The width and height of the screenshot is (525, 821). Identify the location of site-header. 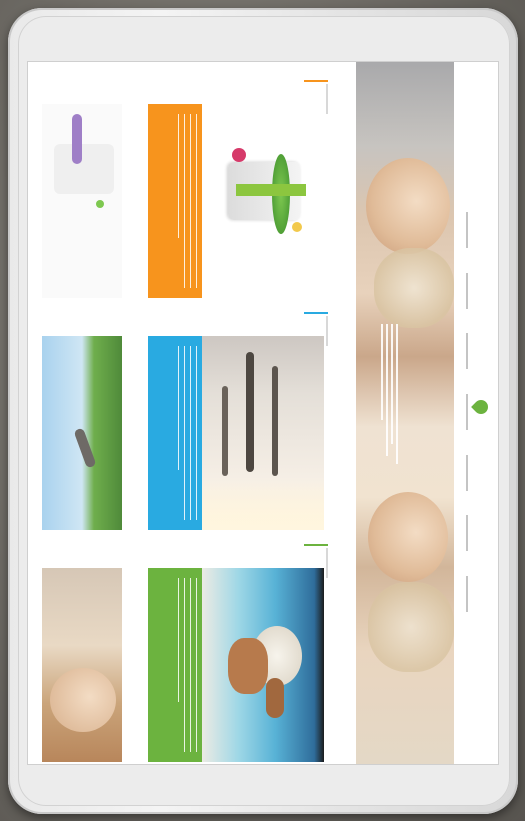
(476, 413).